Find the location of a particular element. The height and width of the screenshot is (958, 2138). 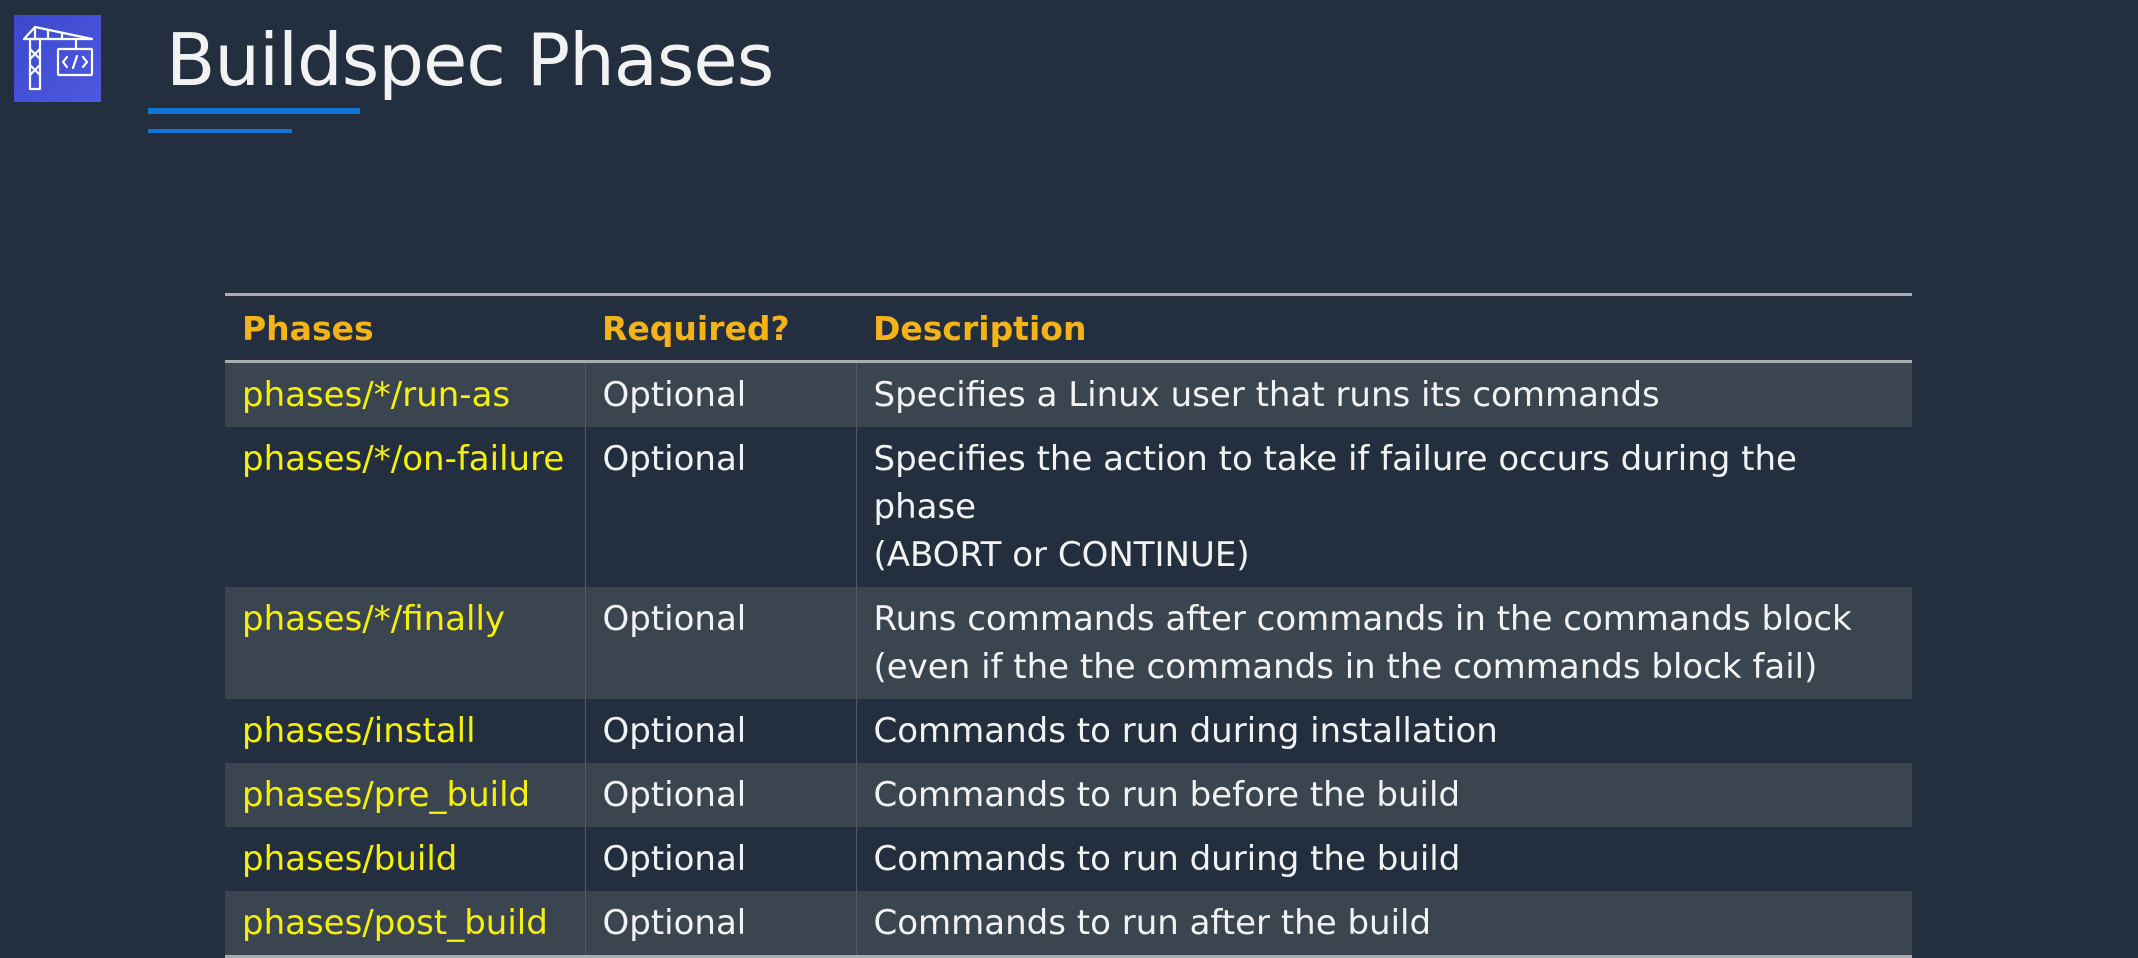

phase-cell: phases/build is located at coordinates (405, 859).